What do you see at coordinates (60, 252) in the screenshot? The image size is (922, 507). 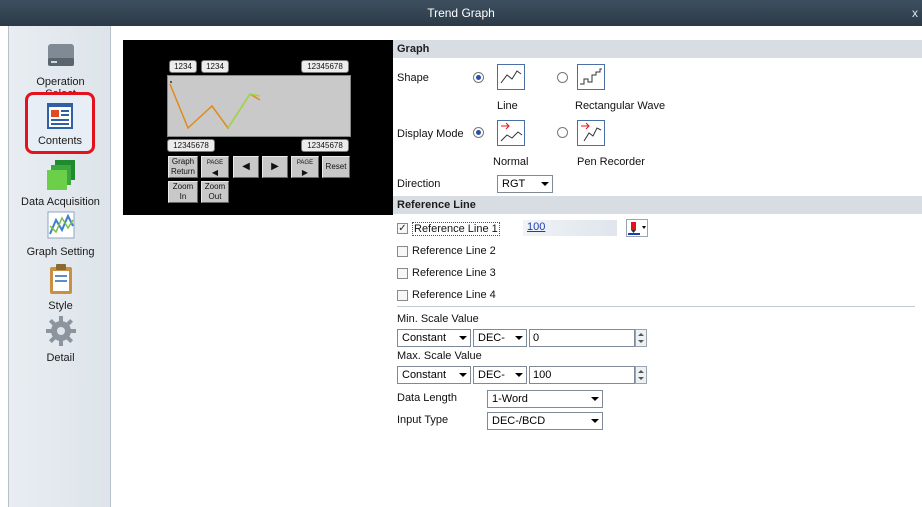 I see `sidebar-item-label: Graph Setting` at bounding box center [60, 252].